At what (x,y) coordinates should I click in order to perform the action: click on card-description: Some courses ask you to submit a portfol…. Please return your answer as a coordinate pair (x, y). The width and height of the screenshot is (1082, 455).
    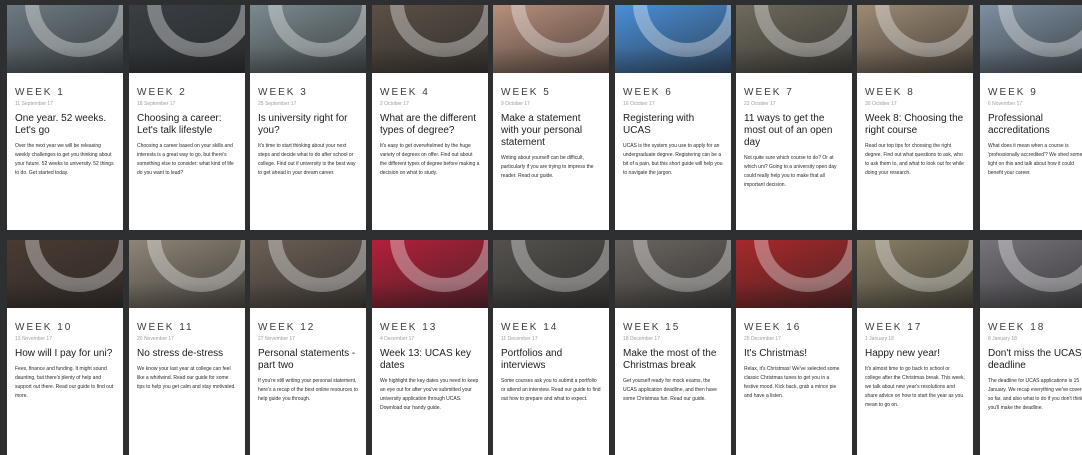
    Looking at the image, I should click on (551, 390).